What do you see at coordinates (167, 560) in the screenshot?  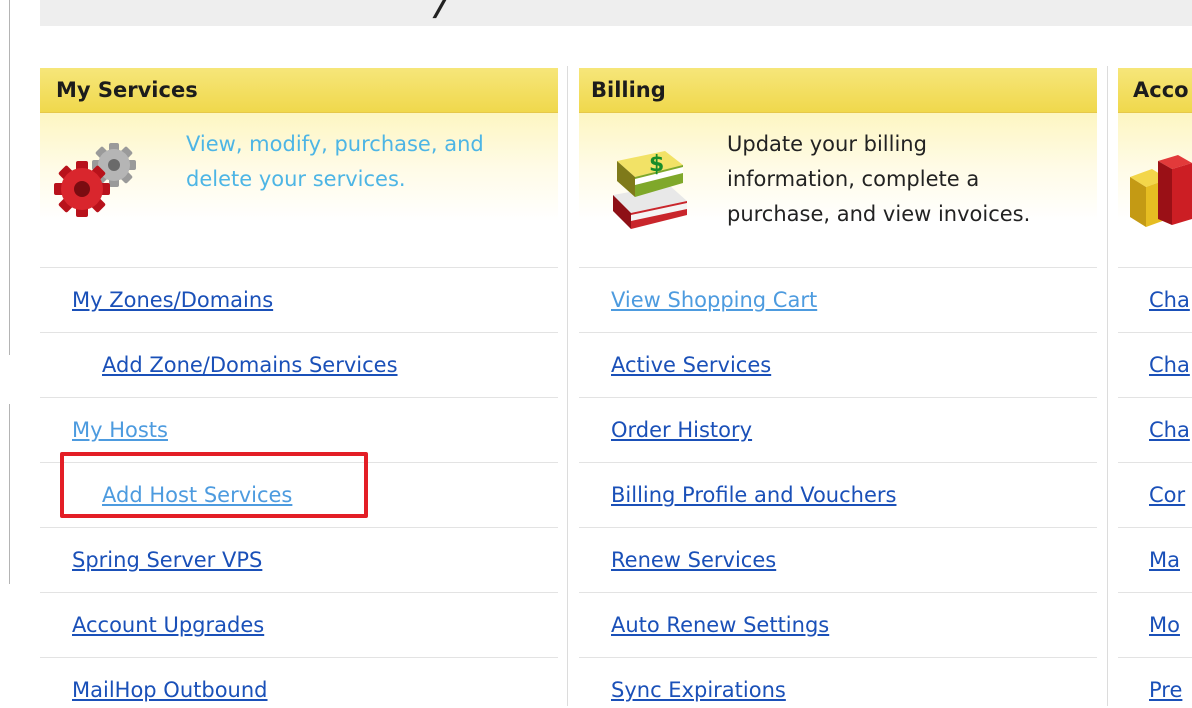 I see `link-spring-server-vps: Spring Server VPS` at bounding box center [167, 560].